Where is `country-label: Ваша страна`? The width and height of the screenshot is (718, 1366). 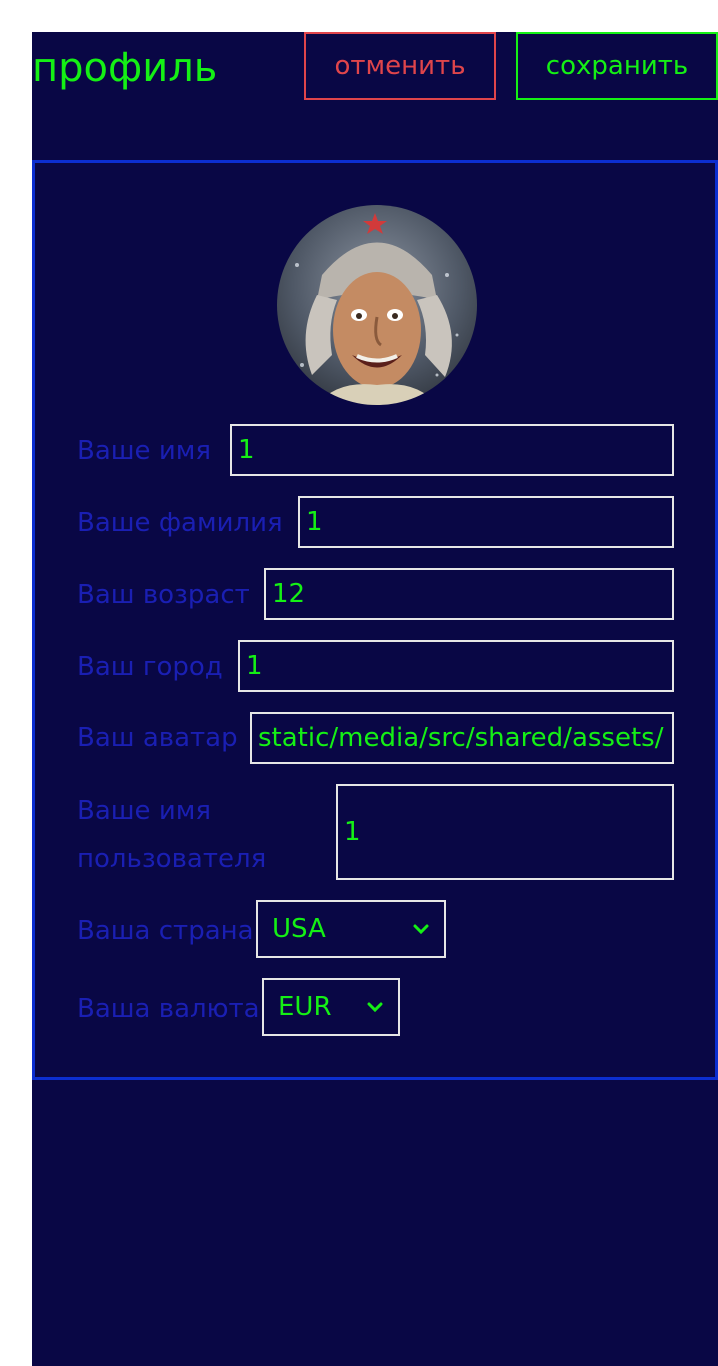
country-label: Ваша страна is located at coordinates (165, 931).